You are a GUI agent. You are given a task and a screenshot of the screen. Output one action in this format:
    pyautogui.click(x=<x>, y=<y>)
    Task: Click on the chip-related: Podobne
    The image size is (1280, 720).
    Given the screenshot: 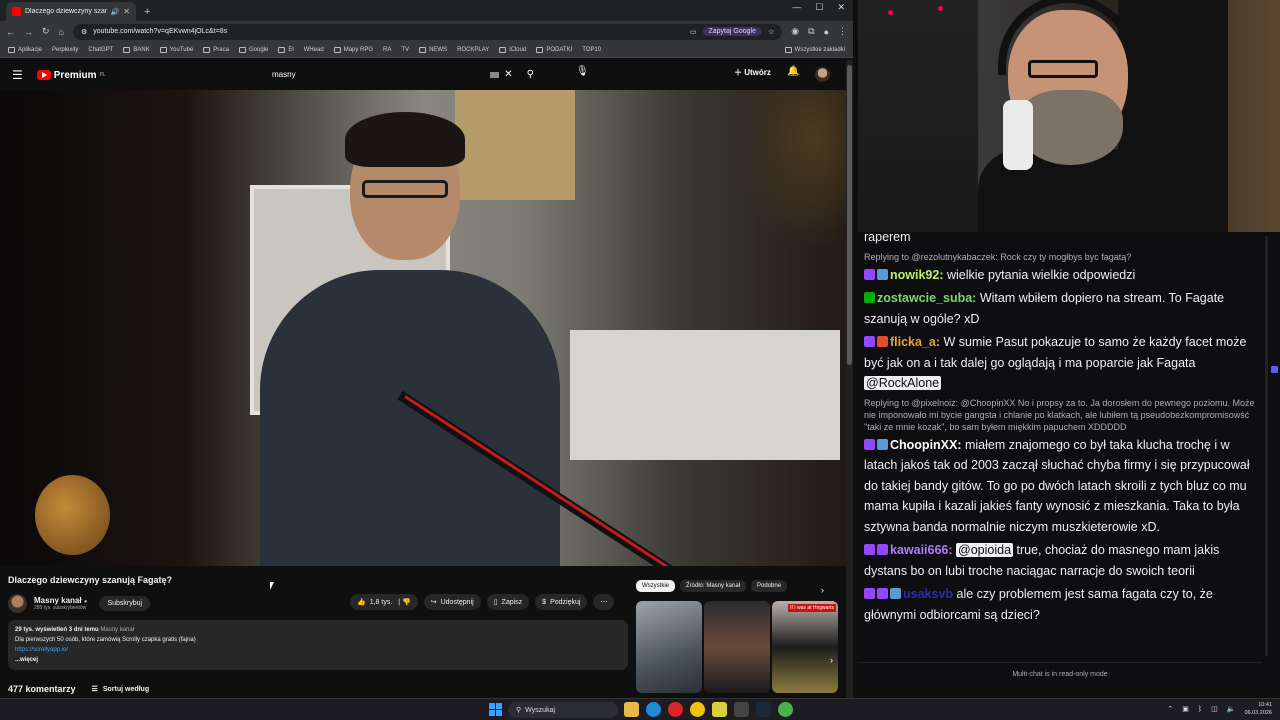 What is the action you would take?
    pyautogui.click(x=769, y=586)
    